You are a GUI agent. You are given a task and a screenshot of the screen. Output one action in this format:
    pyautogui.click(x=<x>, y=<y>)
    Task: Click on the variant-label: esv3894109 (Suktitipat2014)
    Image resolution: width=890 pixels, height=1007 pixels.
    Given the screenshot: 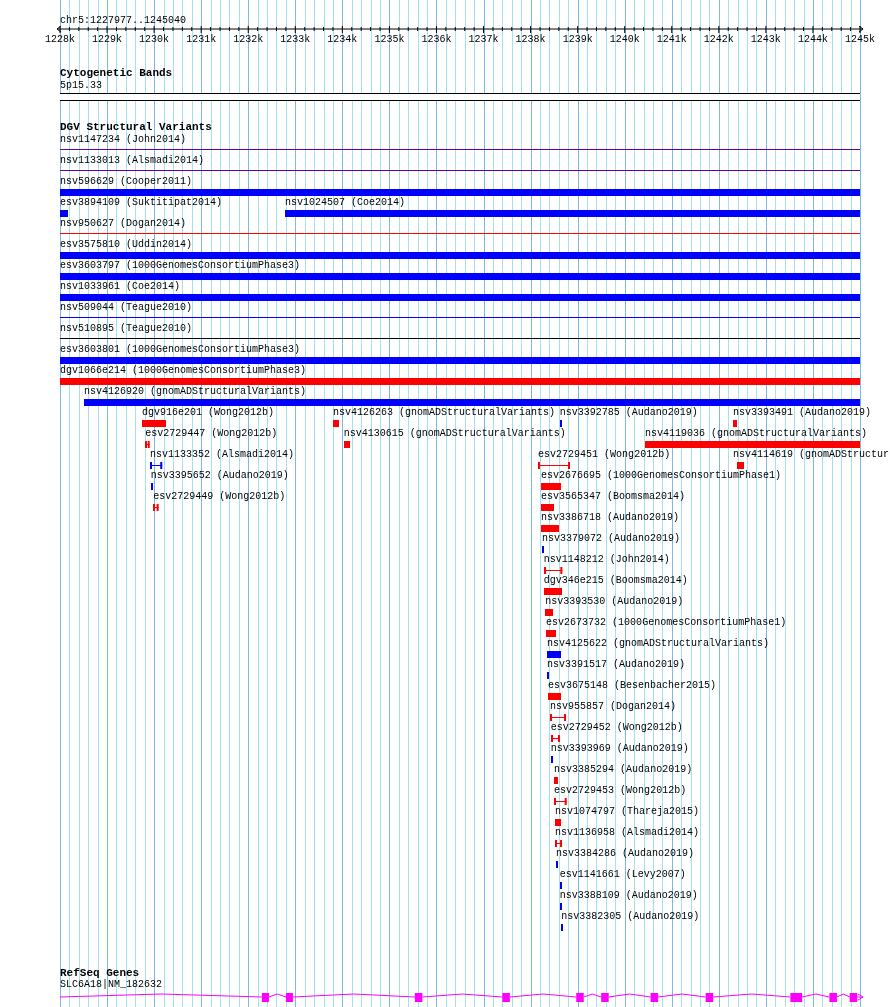 What is the action you would take?
    pyautogui.click(x=141, y=203)
    